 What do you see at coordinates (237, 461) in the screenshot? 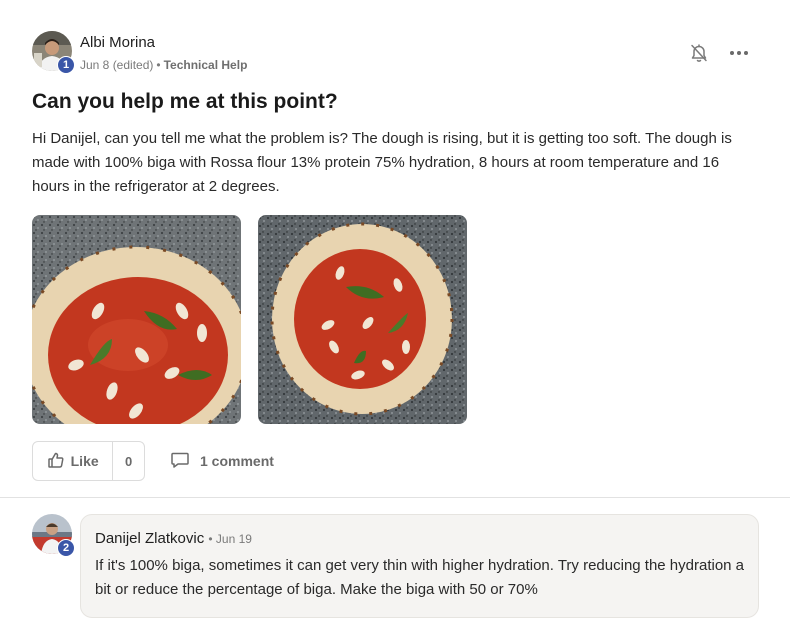
I see `comment-count-label: 1 comment` at bounding box center [237, 461].